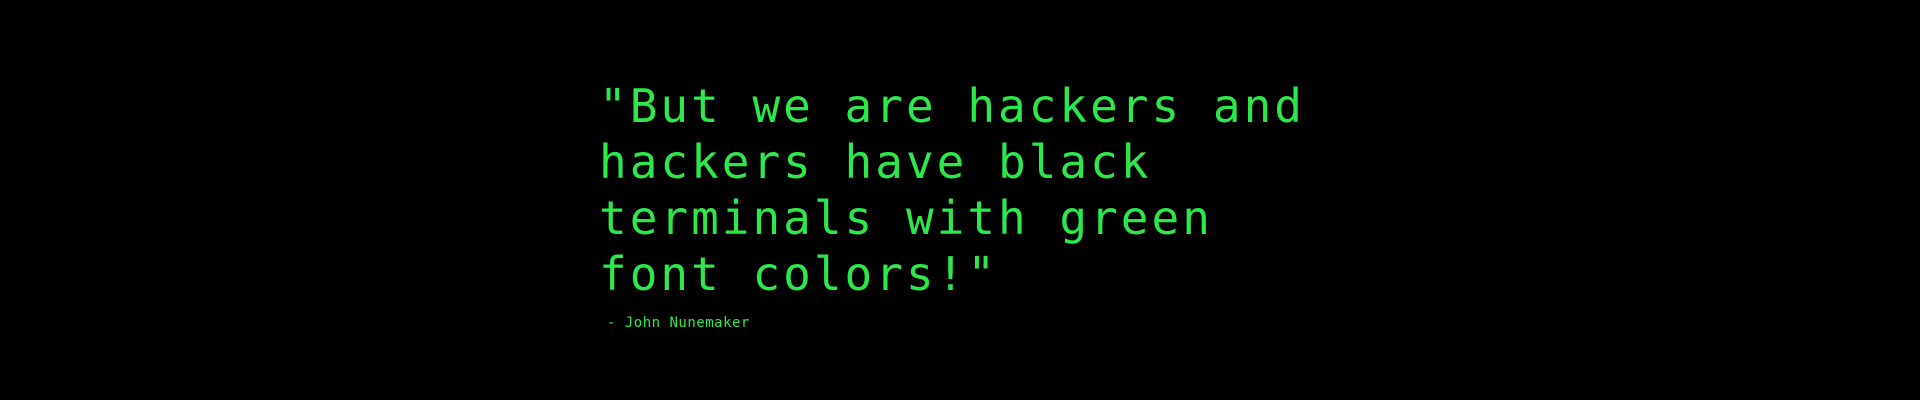 The height and width of the screenshot is (400, 1920). What do you see at coordinates (875, 162) in the screenshot?
I see `quote-line-2: hackers have black` at bounding box center [875, 162].